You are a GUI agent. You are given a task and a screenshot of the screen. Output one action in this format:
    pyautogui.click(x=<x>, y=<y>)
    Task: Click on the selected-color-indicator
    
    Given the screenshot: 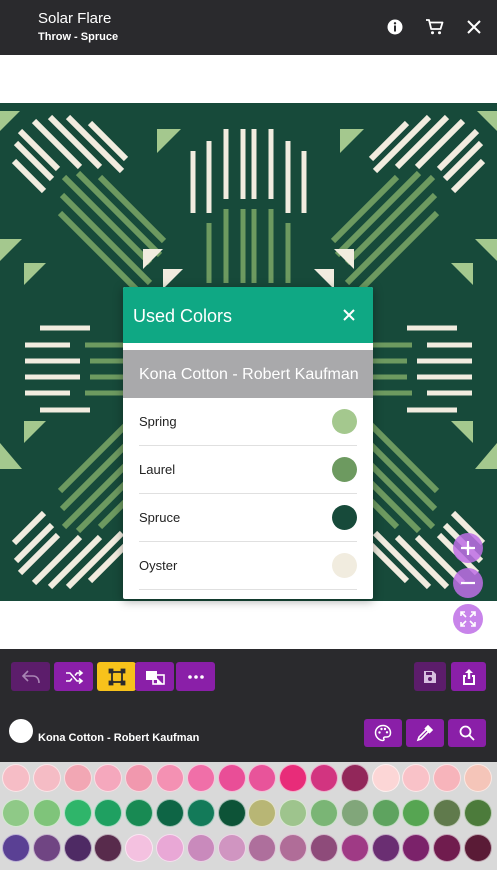 What is the action you would take?
    pyautogui.click(x=21, y=731)
    